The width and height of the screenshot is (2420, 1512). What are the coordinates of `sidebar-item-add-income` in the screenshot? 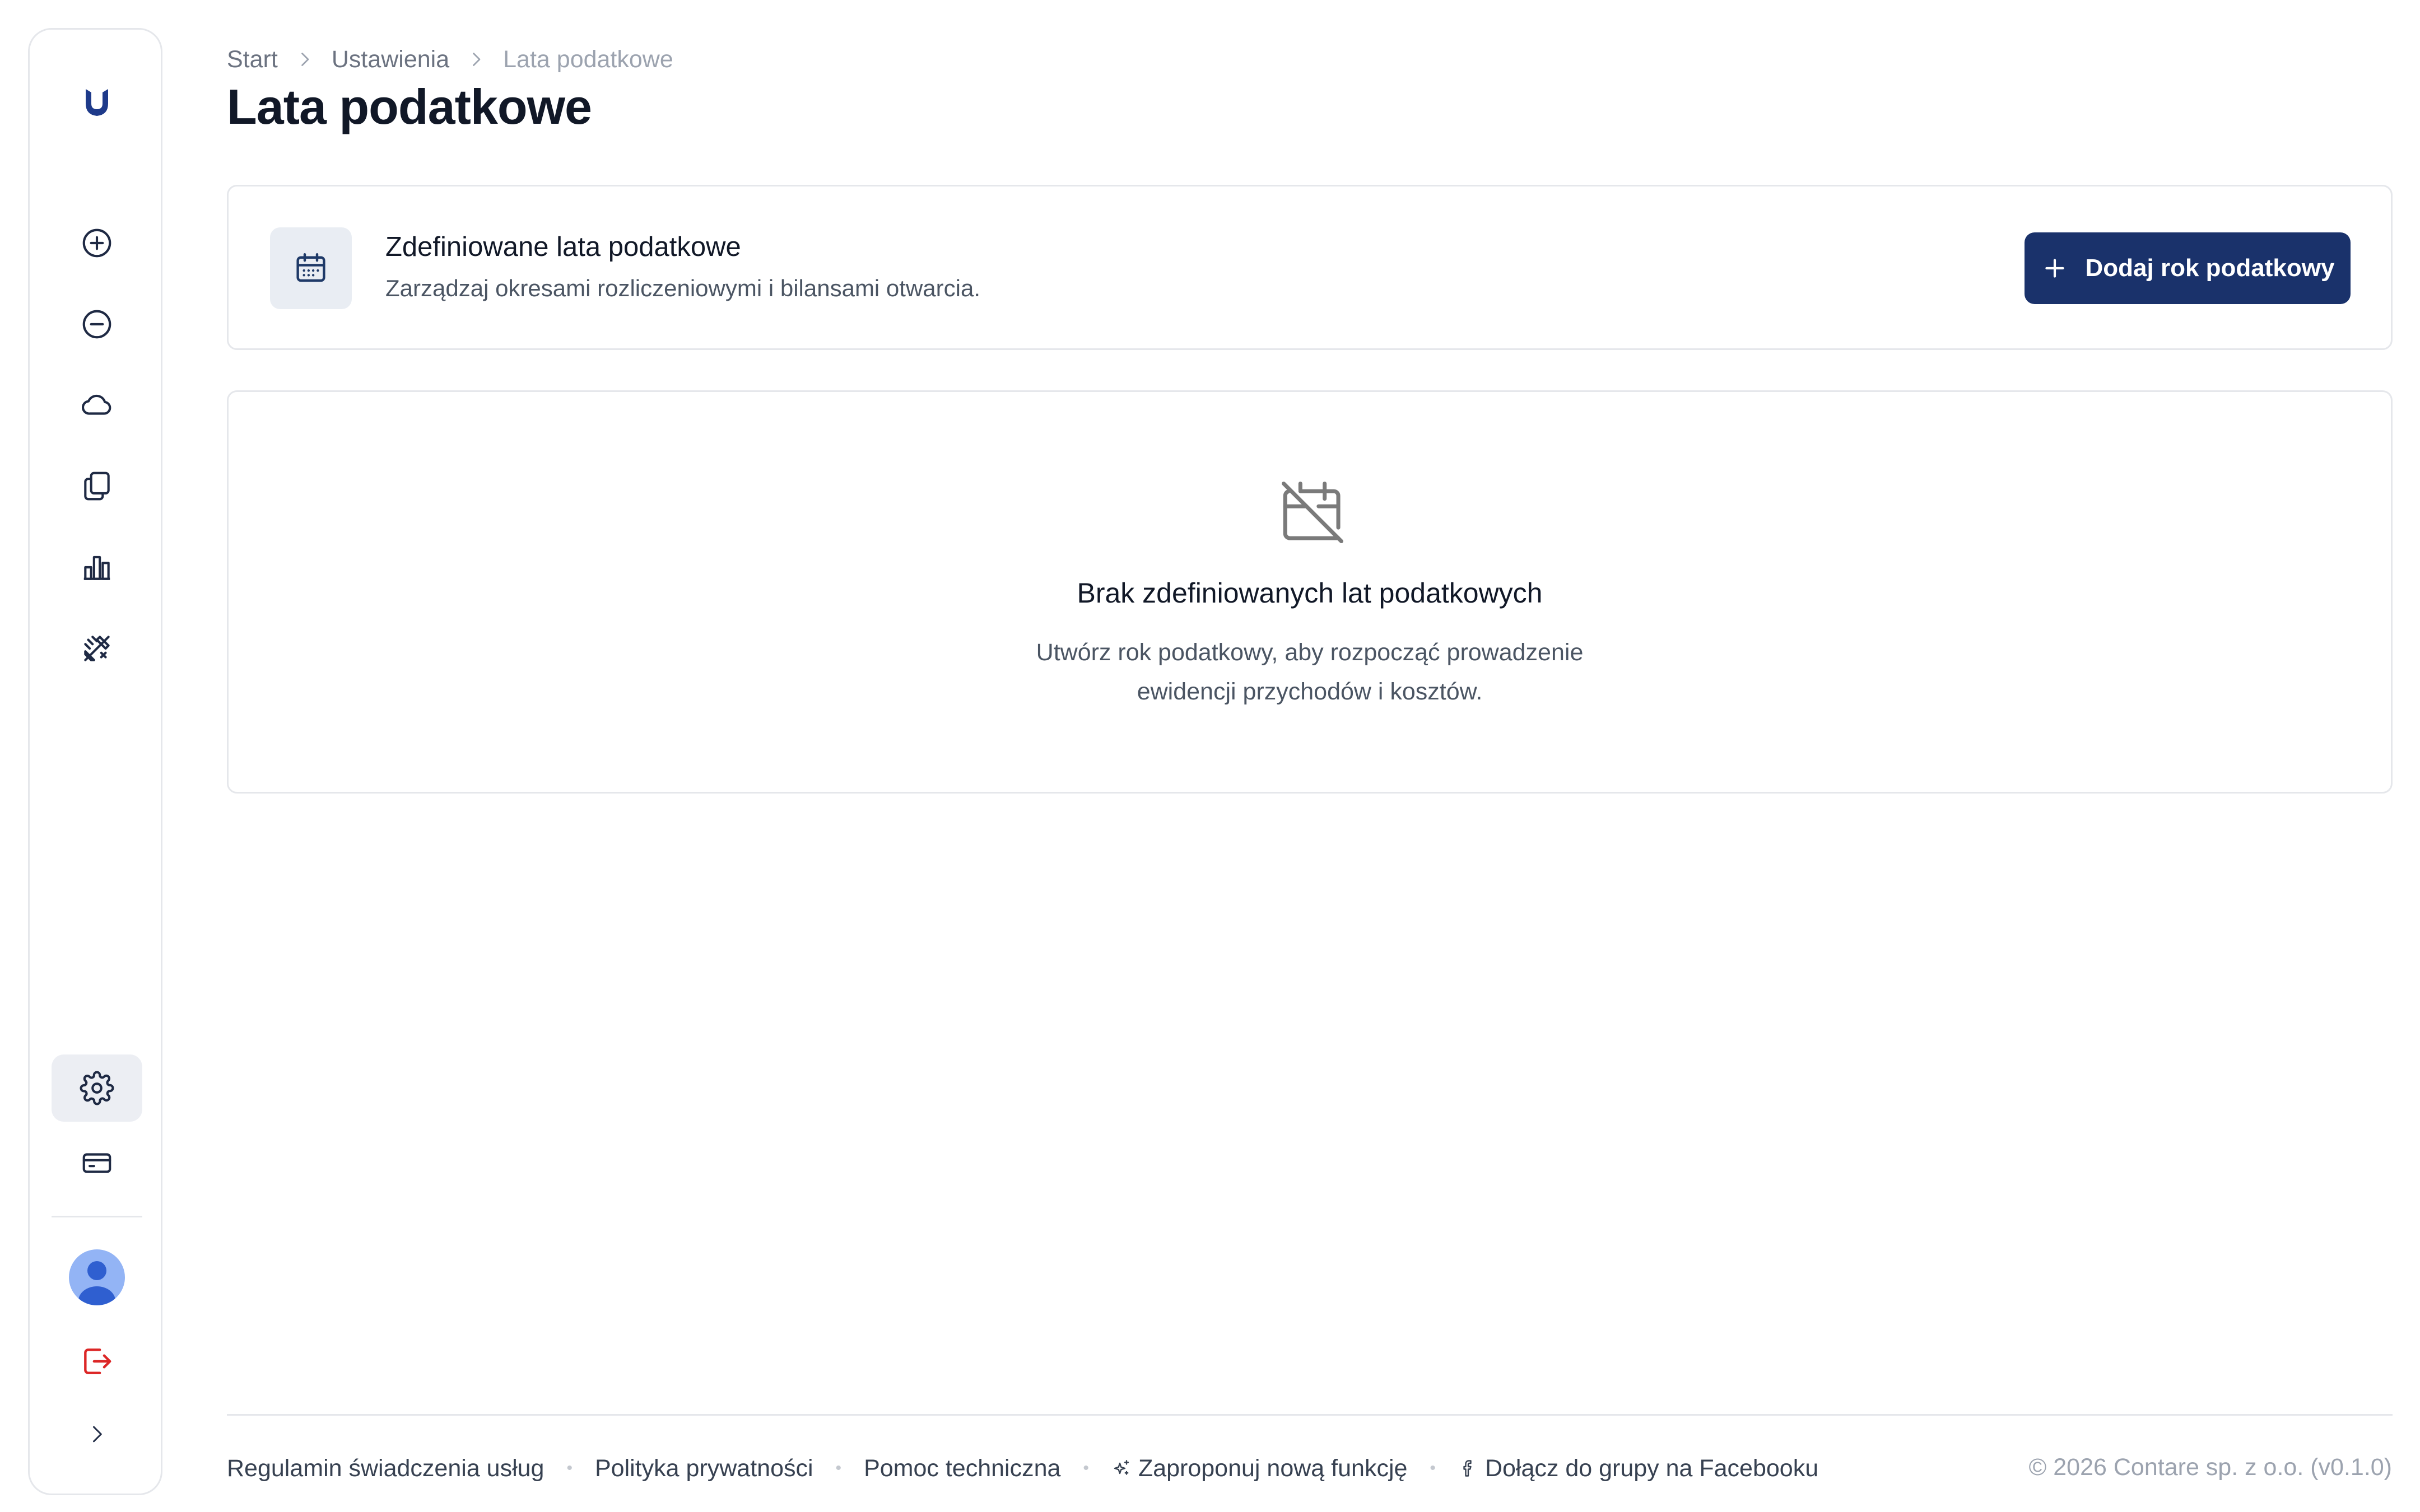 It's located at (97, 243).